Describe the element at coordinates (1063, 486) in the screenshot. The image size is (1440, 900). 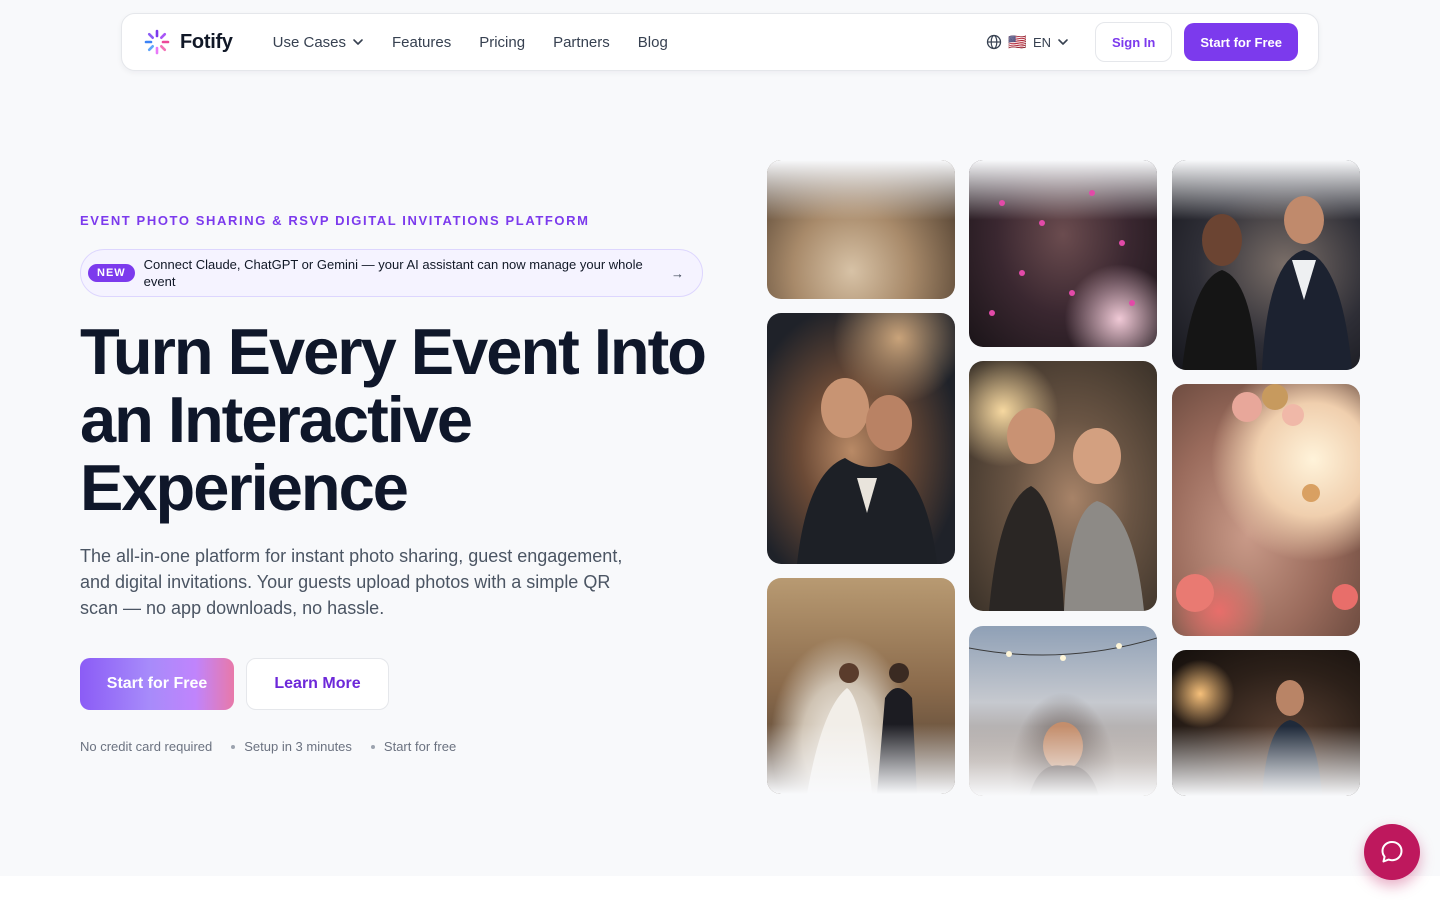
I see `friends-wine-photo` at that location.